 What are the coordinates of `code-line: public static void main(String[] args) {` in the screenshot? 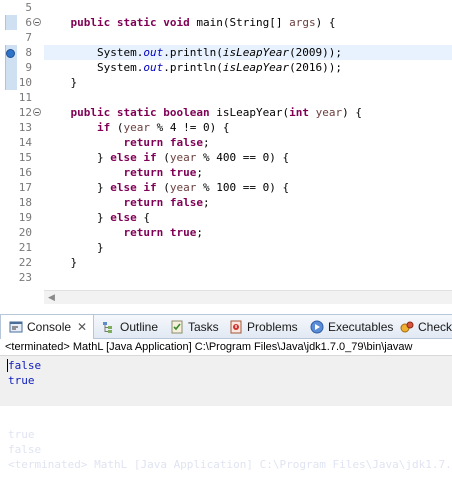 It's located at (248, 22).